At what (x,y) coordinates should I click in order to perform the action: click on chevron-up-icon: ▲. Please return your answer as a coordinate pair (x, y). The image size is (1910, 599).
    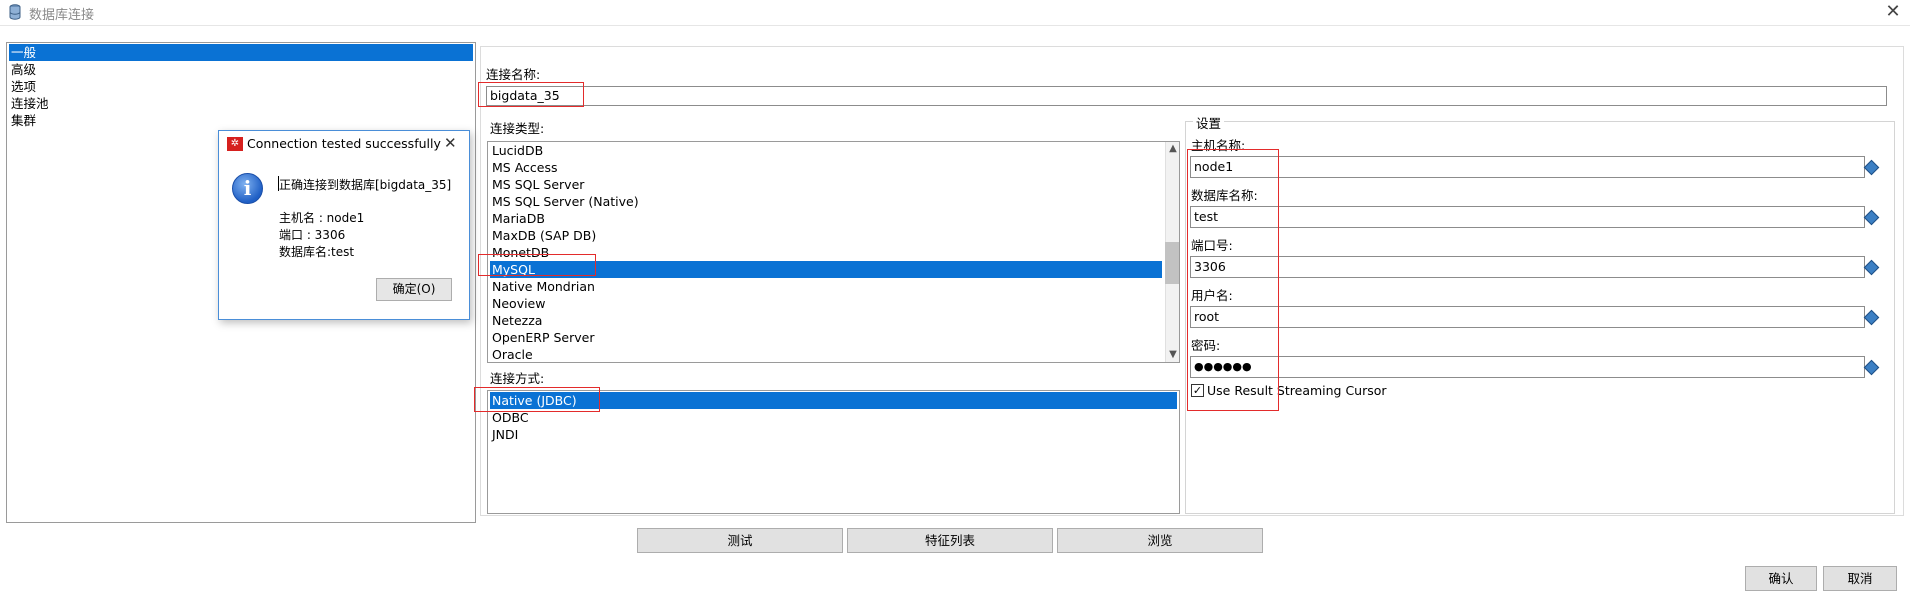
    Looking at the image, I should click on (1173, 149).